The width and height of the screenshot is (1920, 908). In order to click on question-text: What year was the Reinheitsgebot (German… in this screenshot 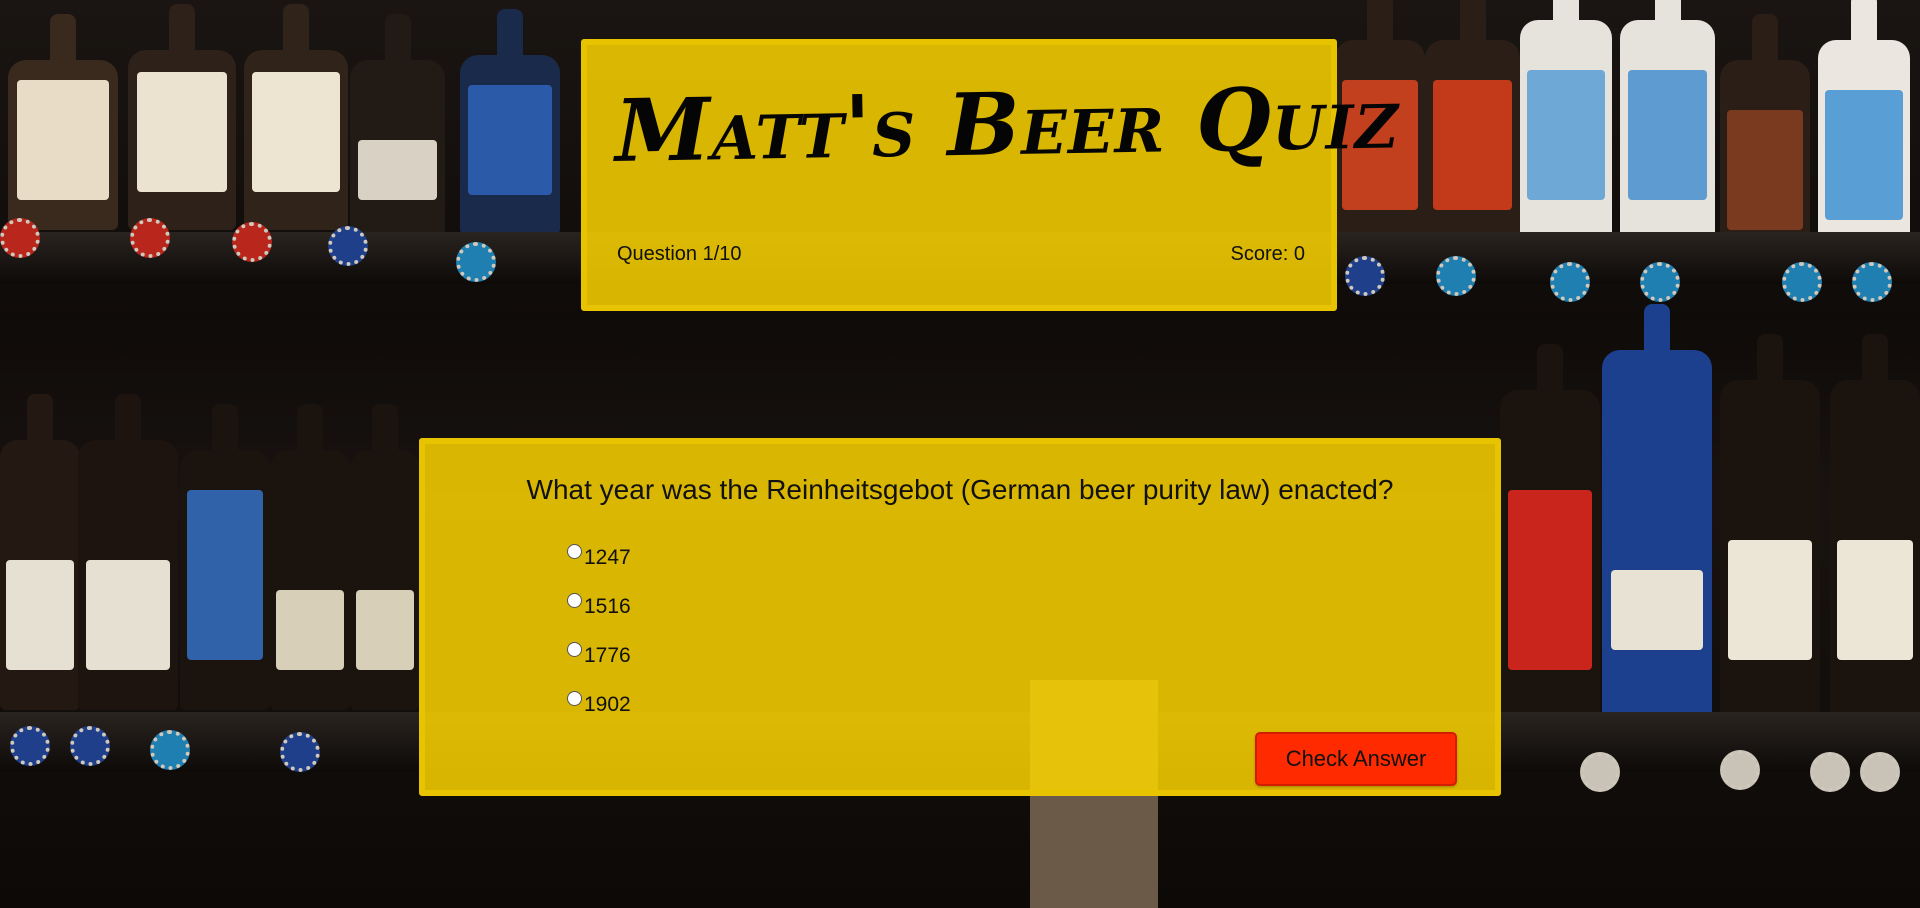, I will do `click(960, 489)`.